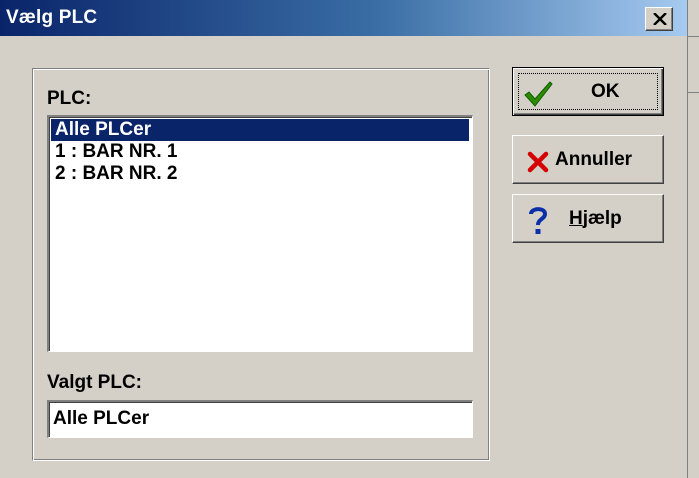 The height and width of the screenshot is (478, 699). Describe the element at coordinates (260, 419) in the screenshot. I see `selected-plc-field: Alle PLCer` at that location.